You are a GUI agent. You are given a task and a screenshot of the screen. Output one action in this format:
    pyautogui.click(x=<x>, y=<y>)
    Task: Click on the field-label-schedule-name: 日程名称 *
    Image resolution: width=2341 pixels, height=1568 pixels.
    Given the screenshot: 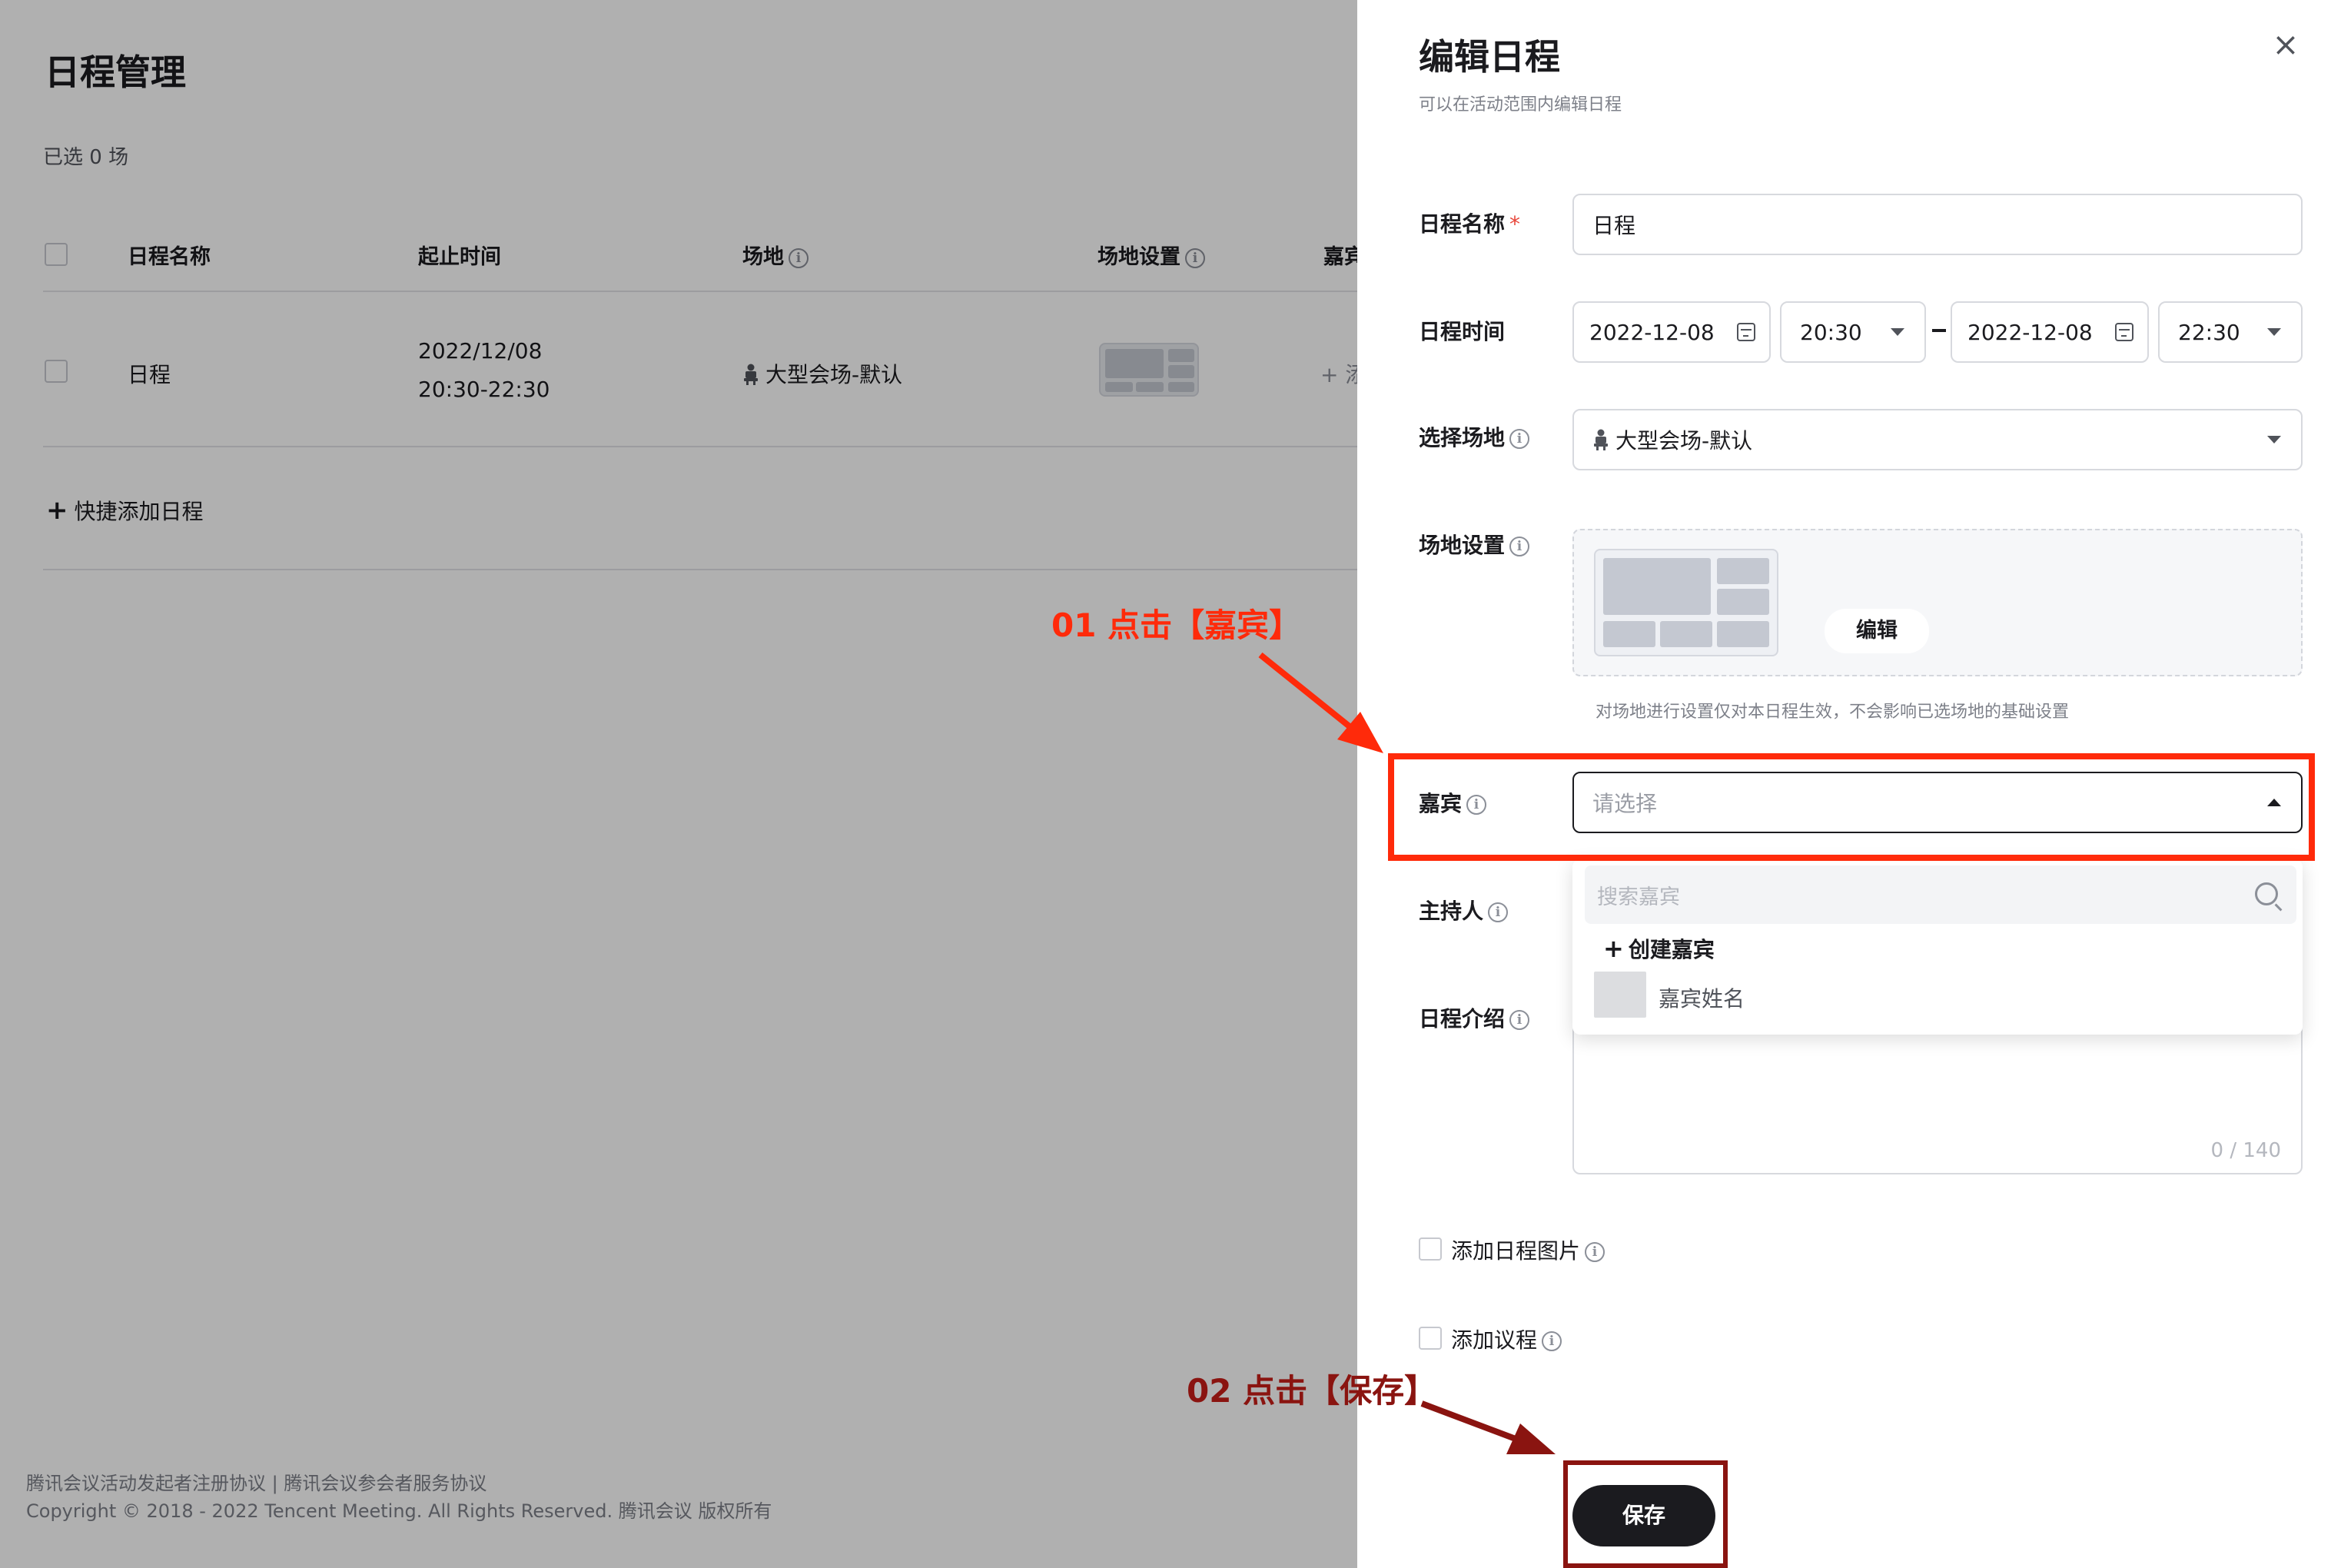 What is the action you would take?
    pyautogui.click(x=1470, y=224)
    